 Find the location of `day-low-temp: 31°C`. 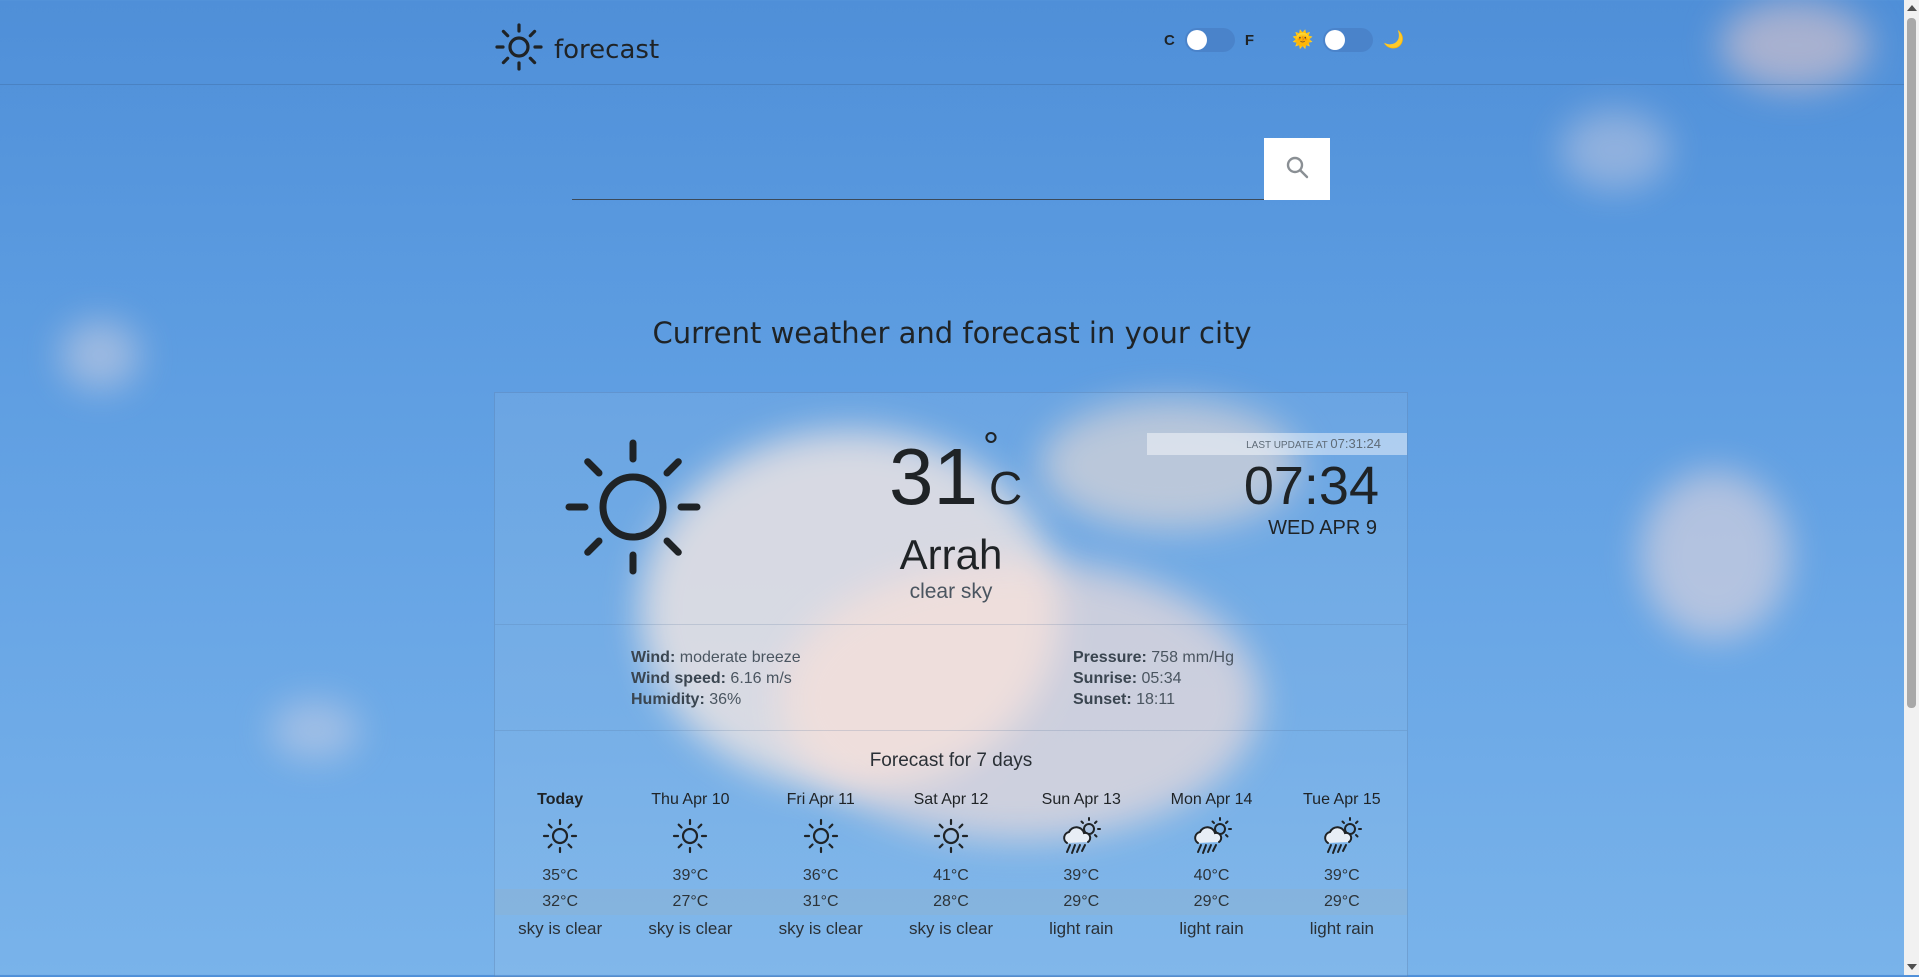

day-low-temp: 31°C is located at coordinates (820, 902).